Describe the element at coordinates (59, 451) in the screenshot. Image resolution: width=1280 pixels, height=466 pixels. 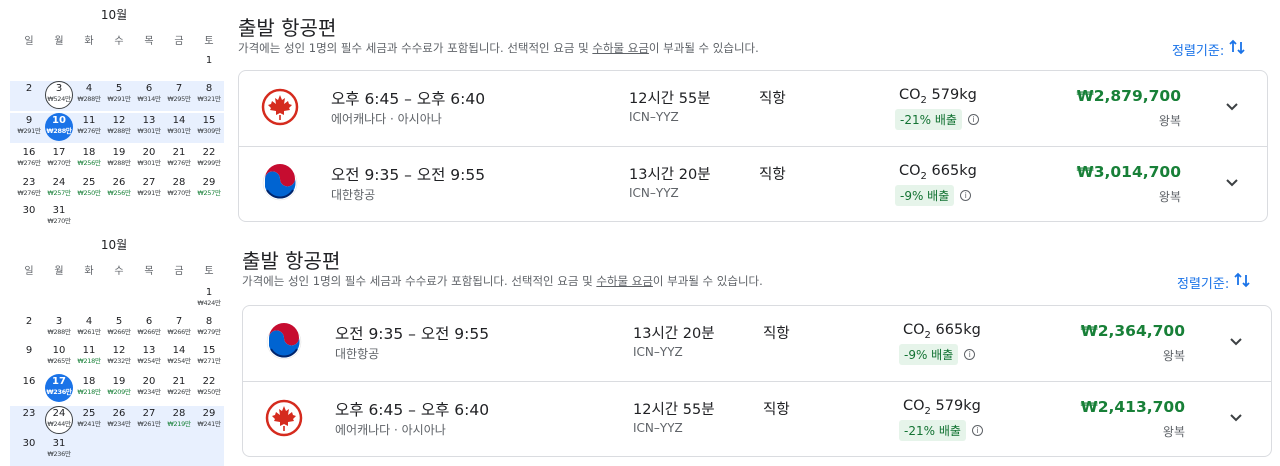
I see `calendar-day: 31 ₩236만` at that location.